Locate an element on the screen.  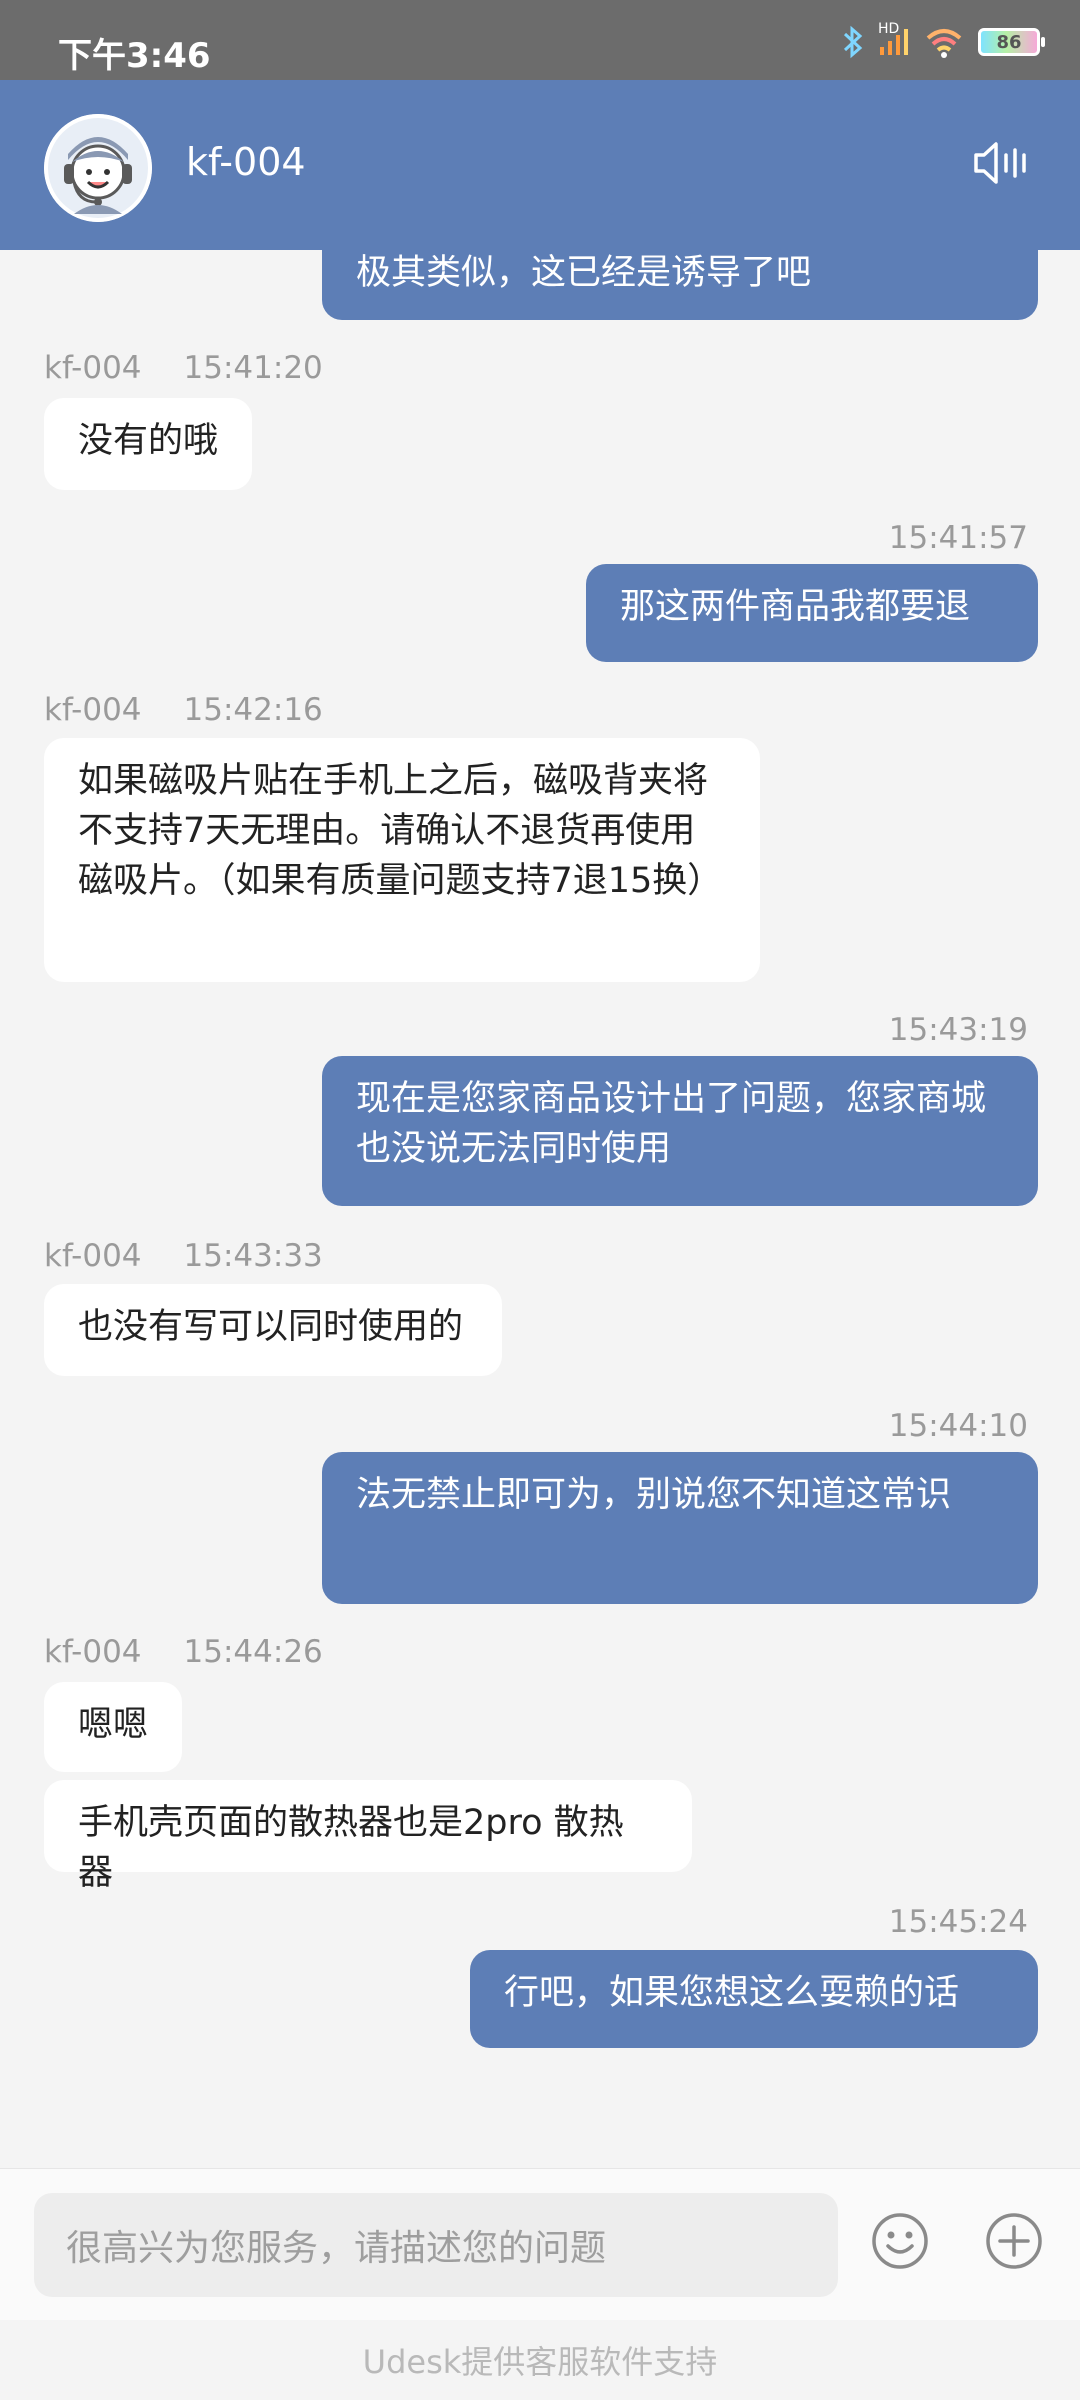
message-meta: kf-004 15:41:20 is located at coordinates (183, 368).